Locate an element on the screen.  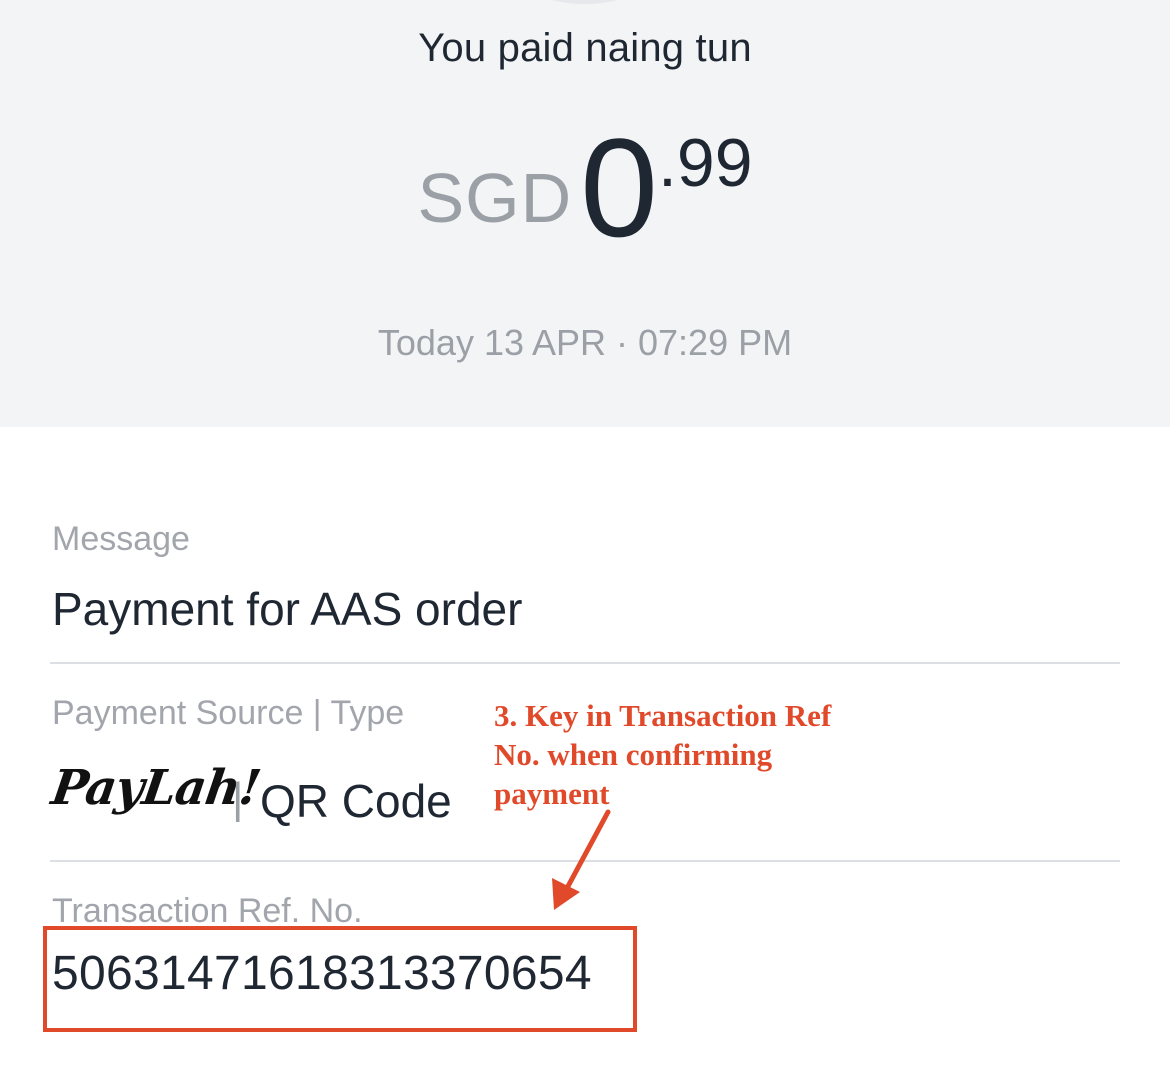
amount-currency: SGD is located at coordinates (495, 198).